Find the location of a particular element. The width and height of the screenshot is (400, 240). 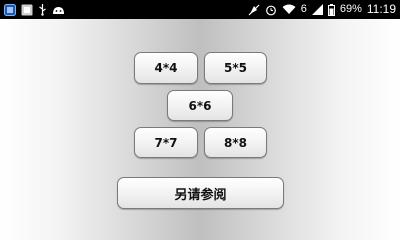

grid-8x8-button: 8*8 is located at coordinates (235, 142).